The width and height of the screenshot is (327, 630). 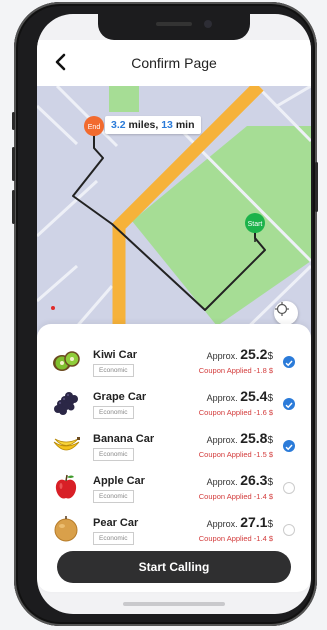 What do you see at coordinates (66, 444) in the screenshot?
I see `banana-icon` at bounding box center [66, 444].